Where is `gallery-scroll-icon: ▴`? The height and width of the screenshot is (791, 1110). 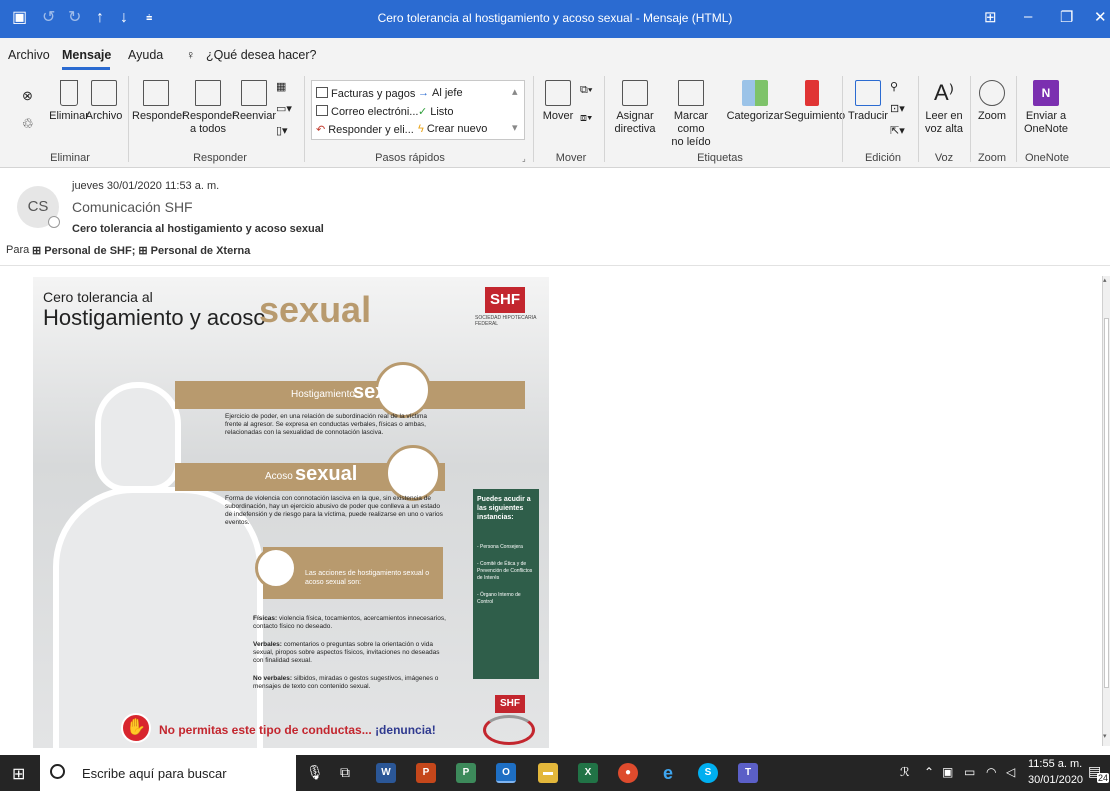
gallery-scroll-icon: ▴ is located at coordinates (515, 91).